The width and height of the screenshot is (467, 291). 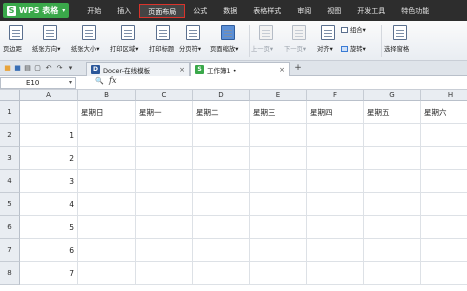 What do you see at coordinates (444, 158) in the screenshot?
I see `cell-h3` at bounding box center [444, 158].